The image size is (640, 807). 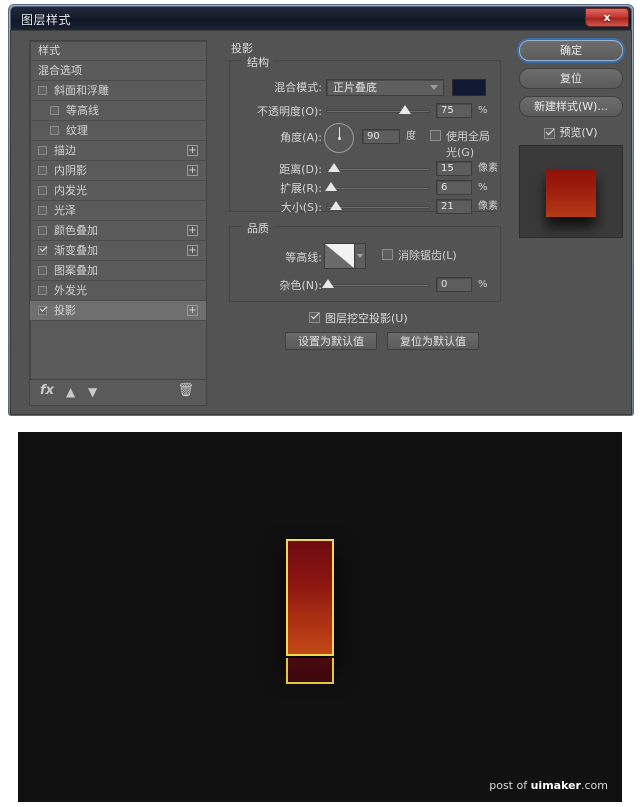 I want to click on distance-slider-knob, so click(x=334, y=167).